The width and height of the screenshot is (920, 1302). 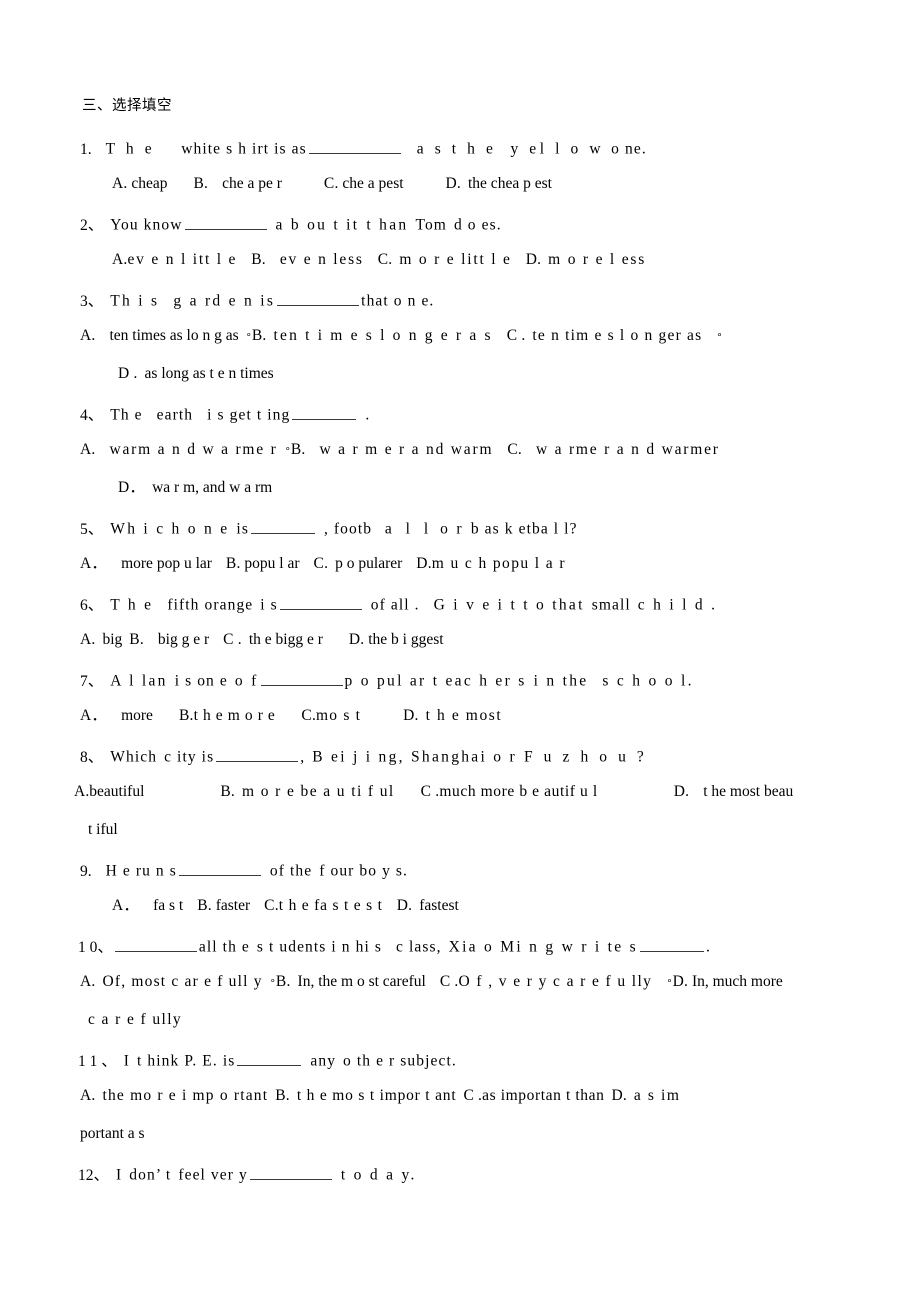 What do you see at coordinates (149, 183) in the screenshot?
I see `option-a-text: cheap` at bounding box center [149, 183].